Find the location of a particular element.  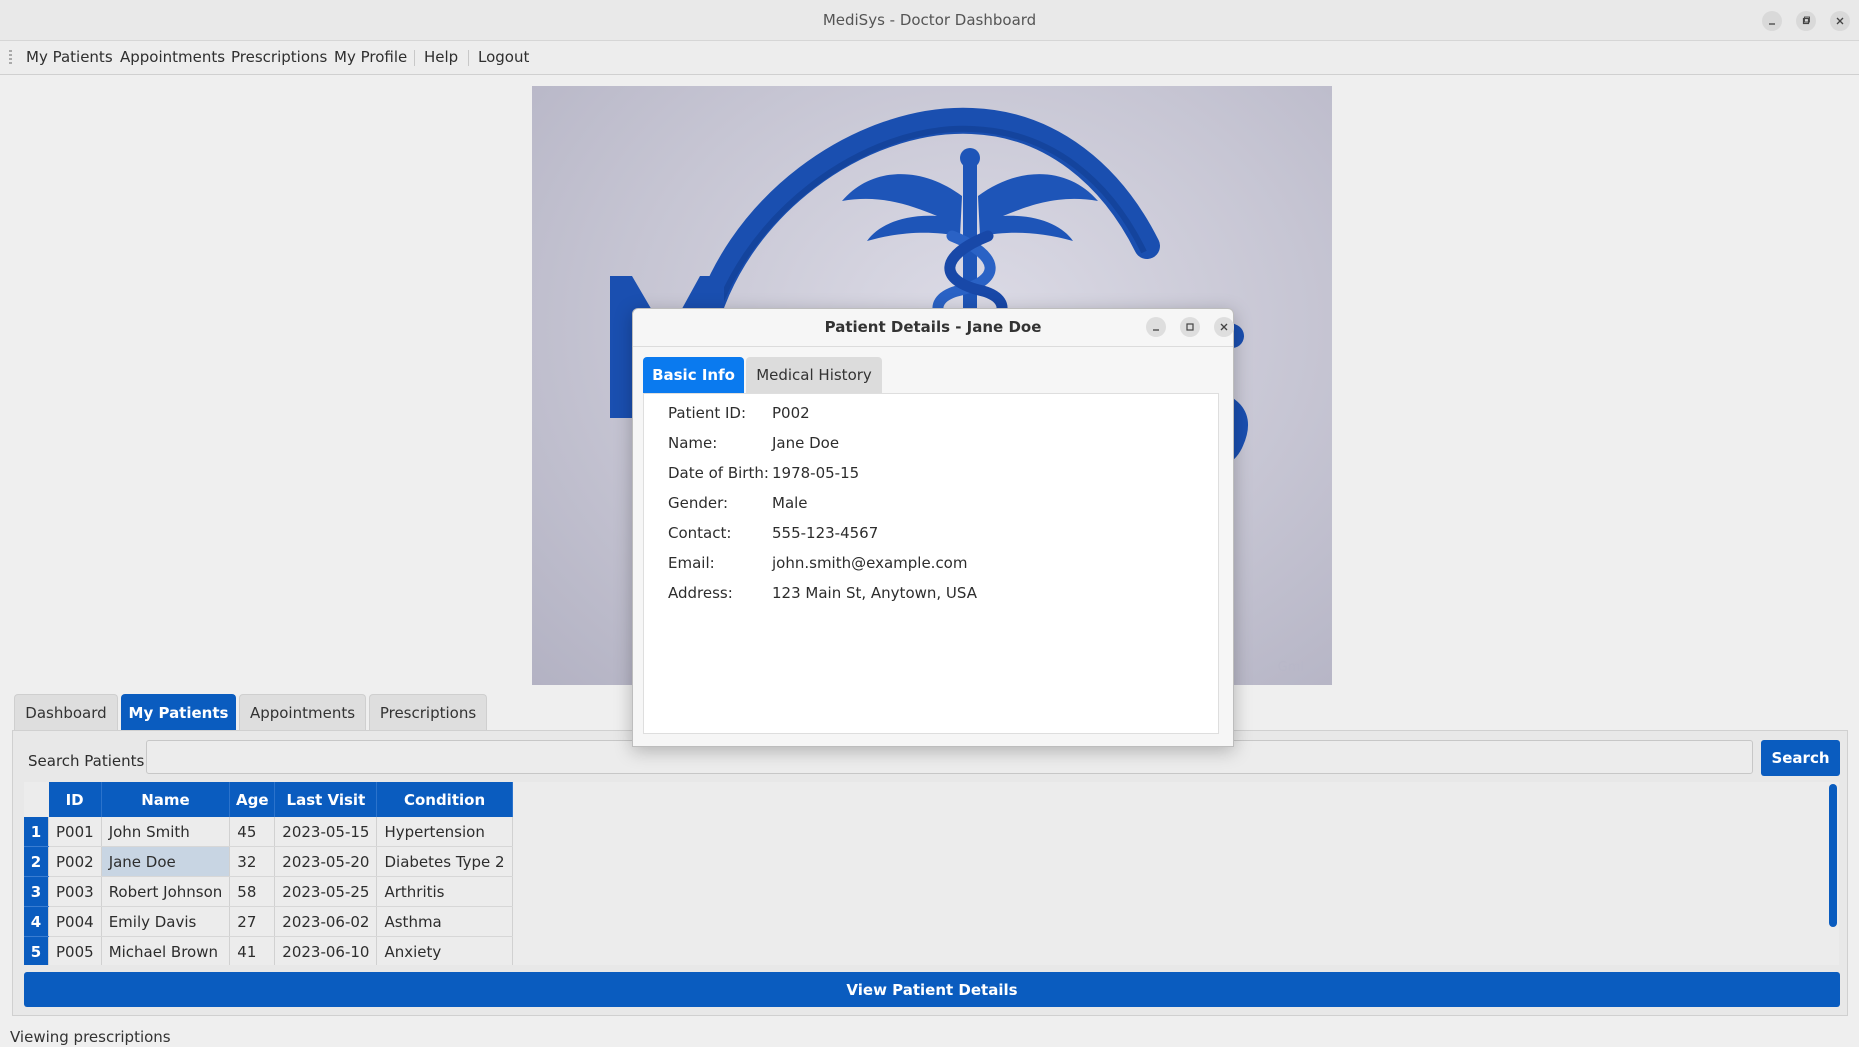

cell-last-visit: 2023-05-20 is located at coordinates (326, 861).